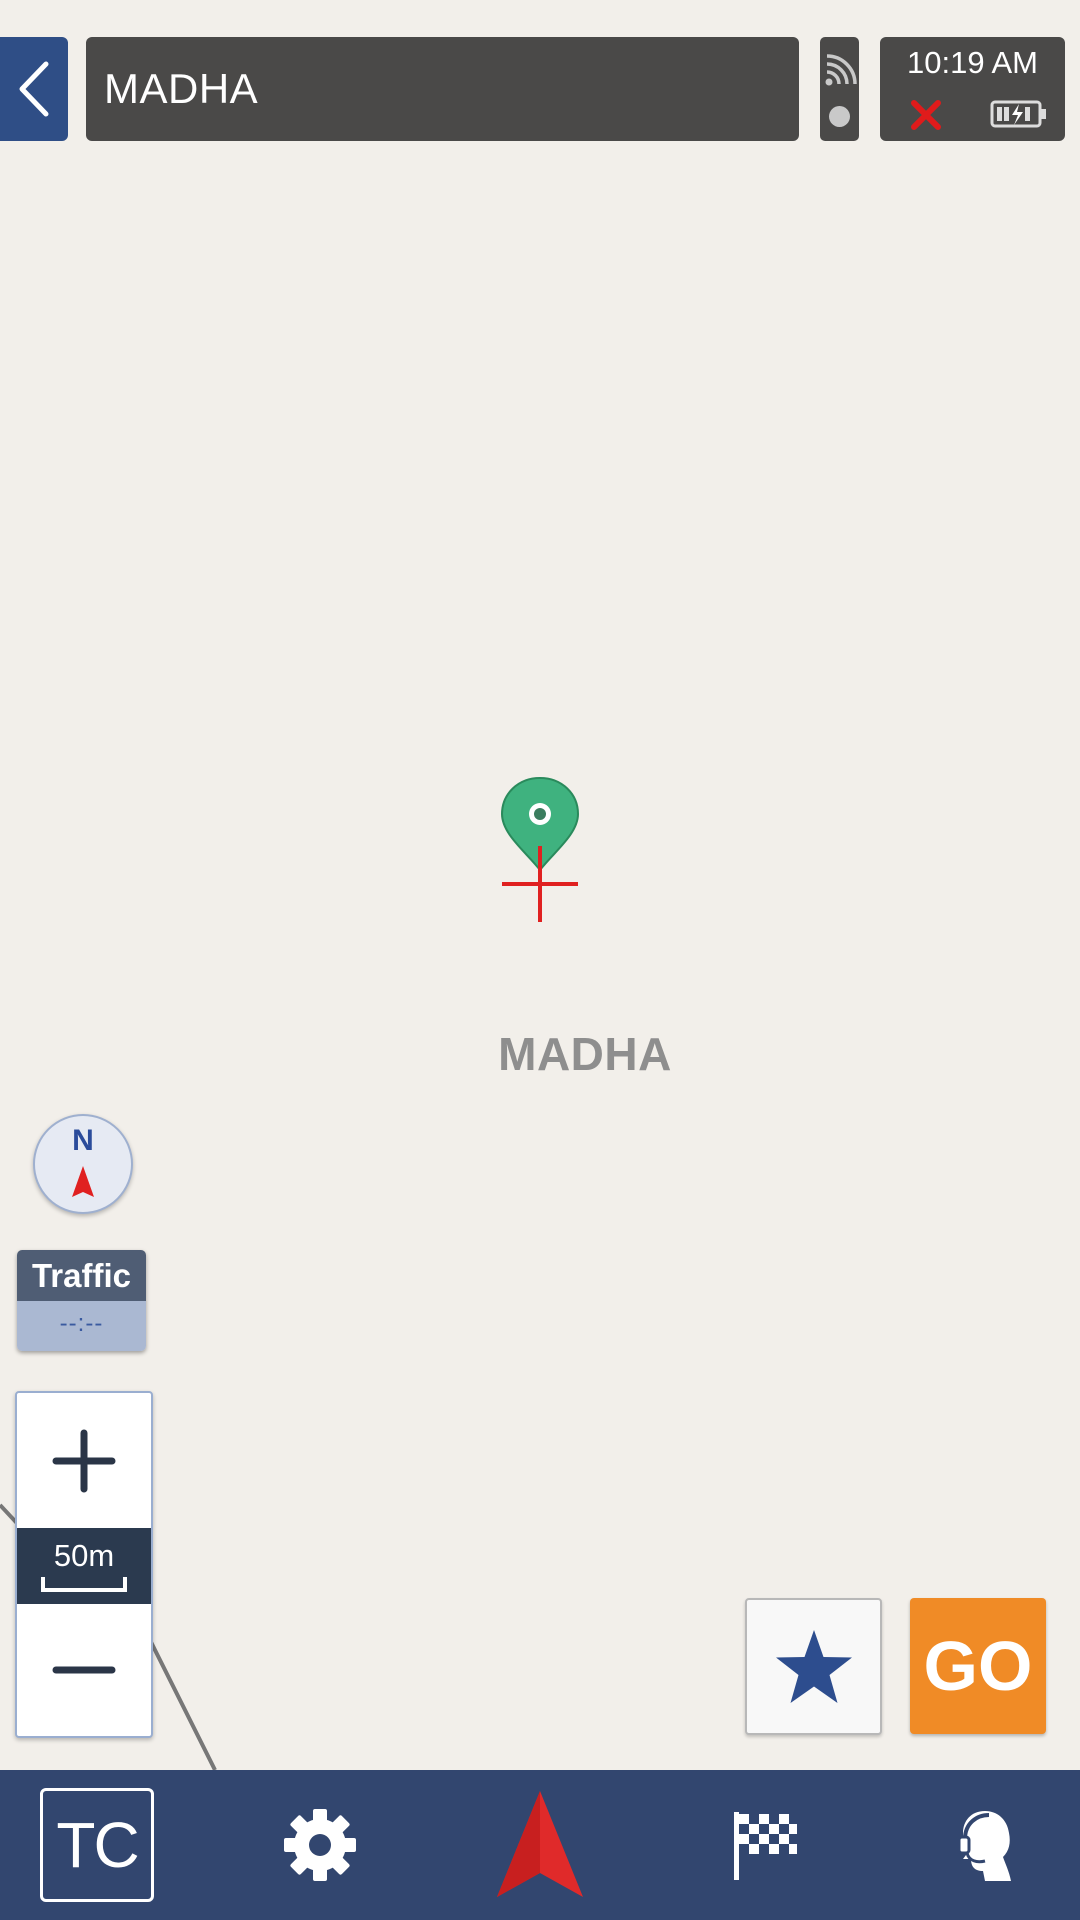  What do you see at coordinates (841, 70) in the screenshot?
I see `gps-signal-icon` at bounding box center [841, 70].